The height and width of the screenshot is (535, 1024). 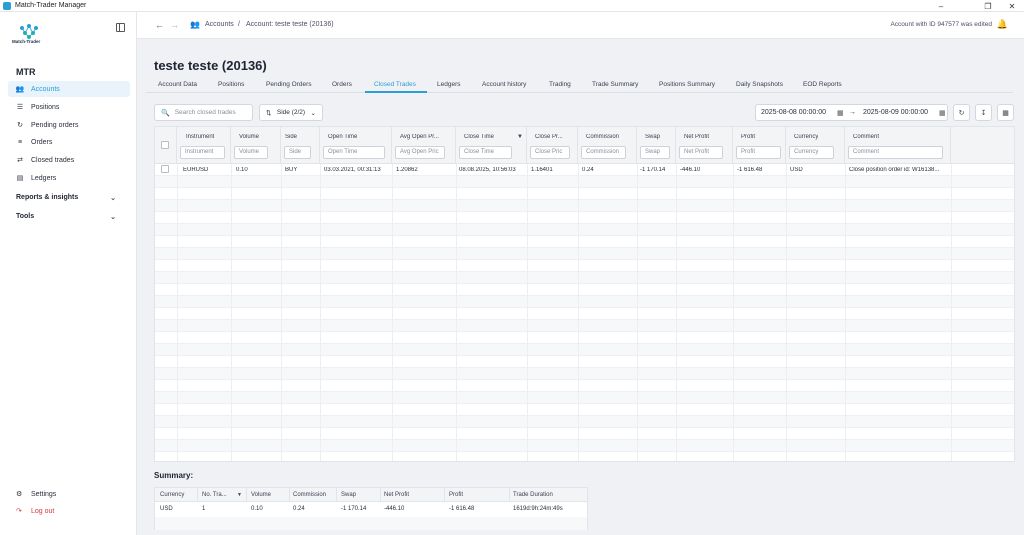 What do you see at coordinates (676, 312) in the screenshot?
I see `column-divider` at bounding box center [676, 312].